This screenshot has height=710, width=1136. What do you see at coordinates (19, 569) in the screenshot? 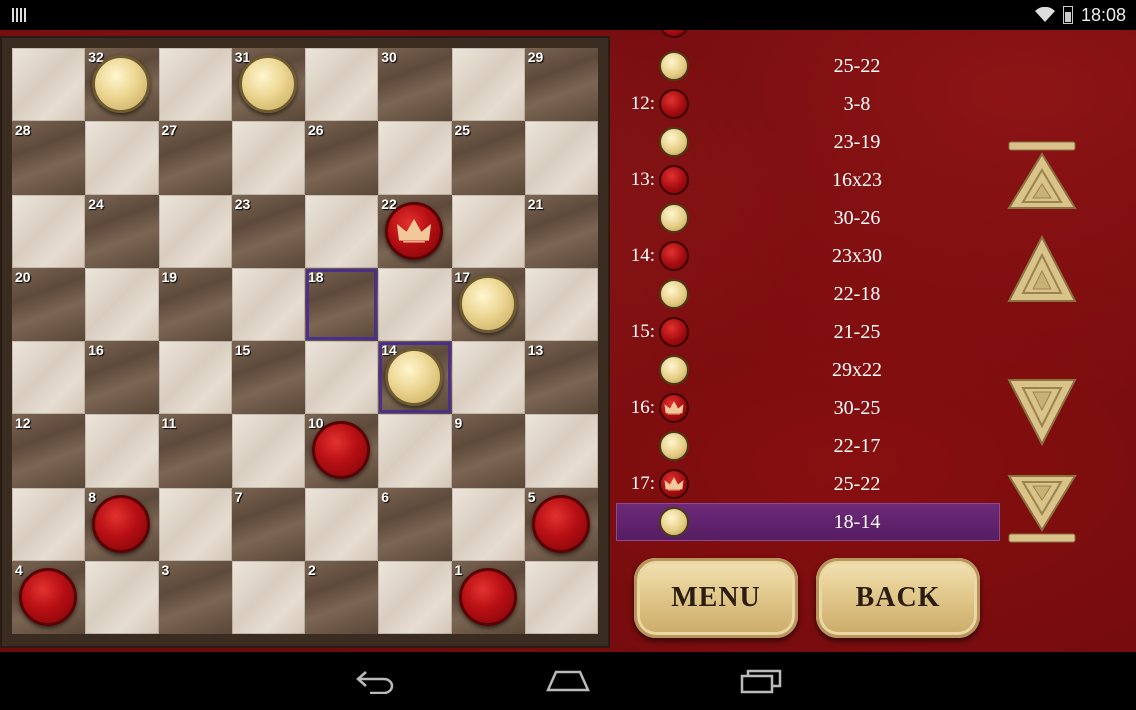
I see `square-number: 4` at bounding box center [19, 569].